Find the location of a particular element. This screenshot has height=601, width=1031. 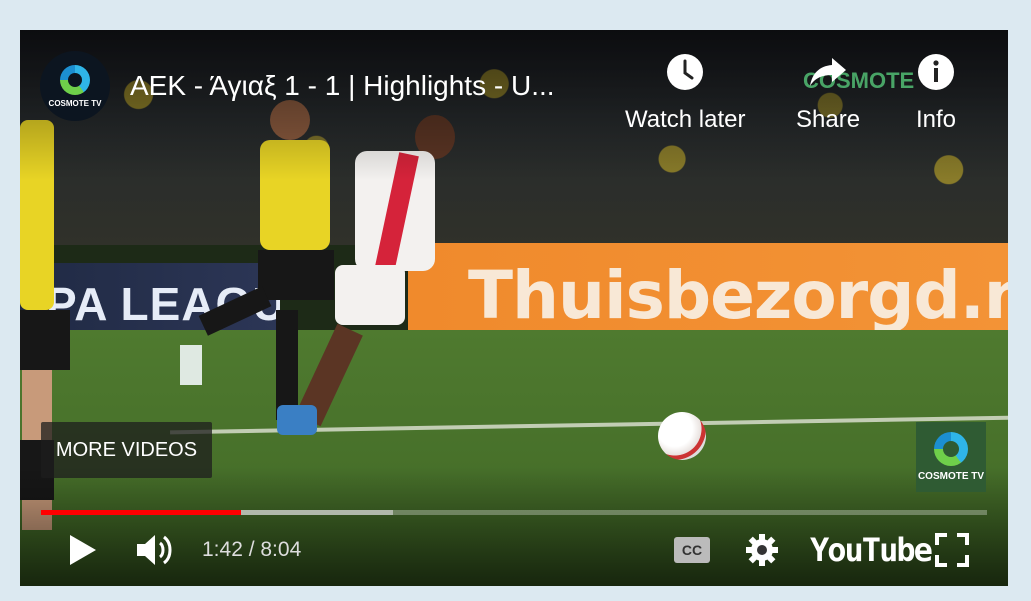

progress-bar is located at coordinates (514, 512).